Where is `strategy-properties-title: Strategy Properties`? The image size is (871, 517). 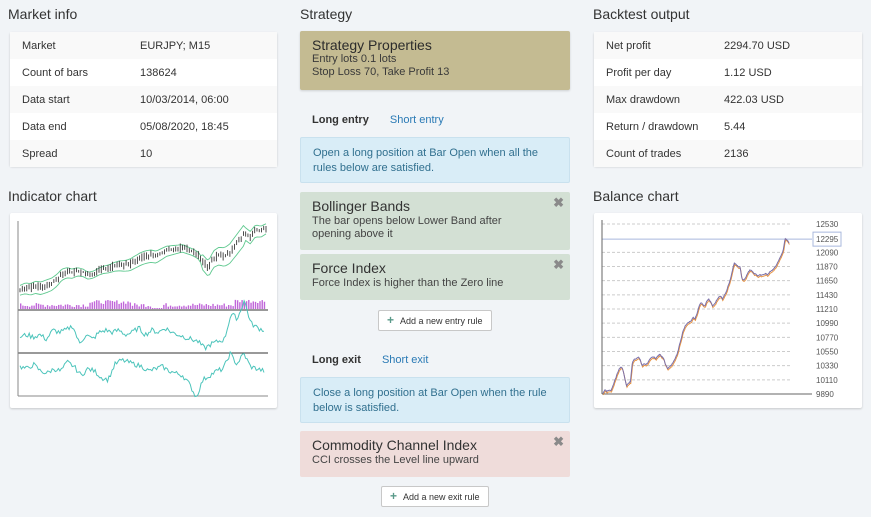
strategy-properties-title: Strategy Properties is located at coordinates (372, 45).